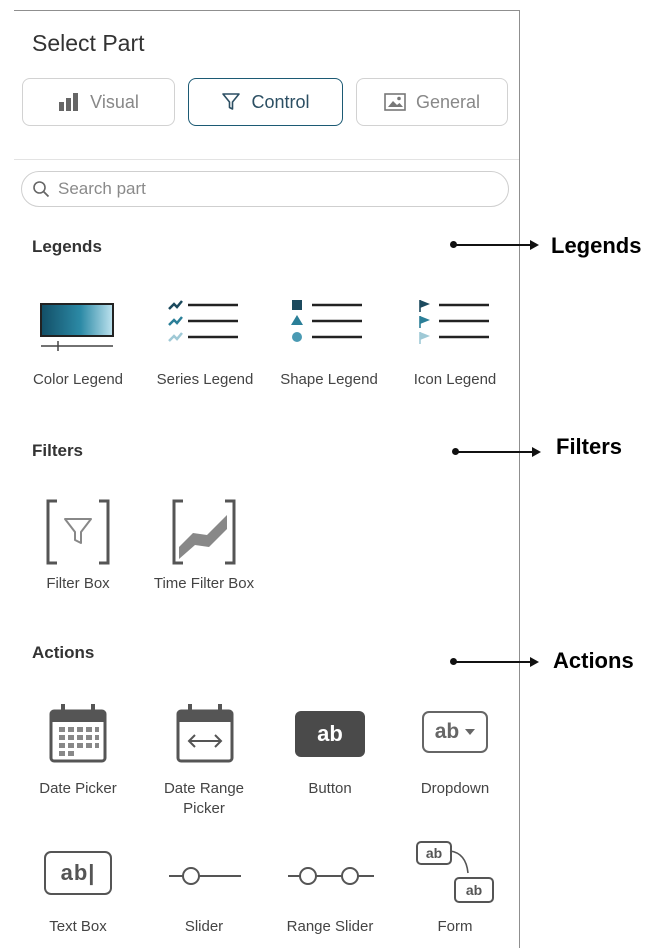  What do you see at coordinates (204, 808) in the screenshot?
I see `date-range-picker-label-line2: Picker` at bounding box center [204, 808].